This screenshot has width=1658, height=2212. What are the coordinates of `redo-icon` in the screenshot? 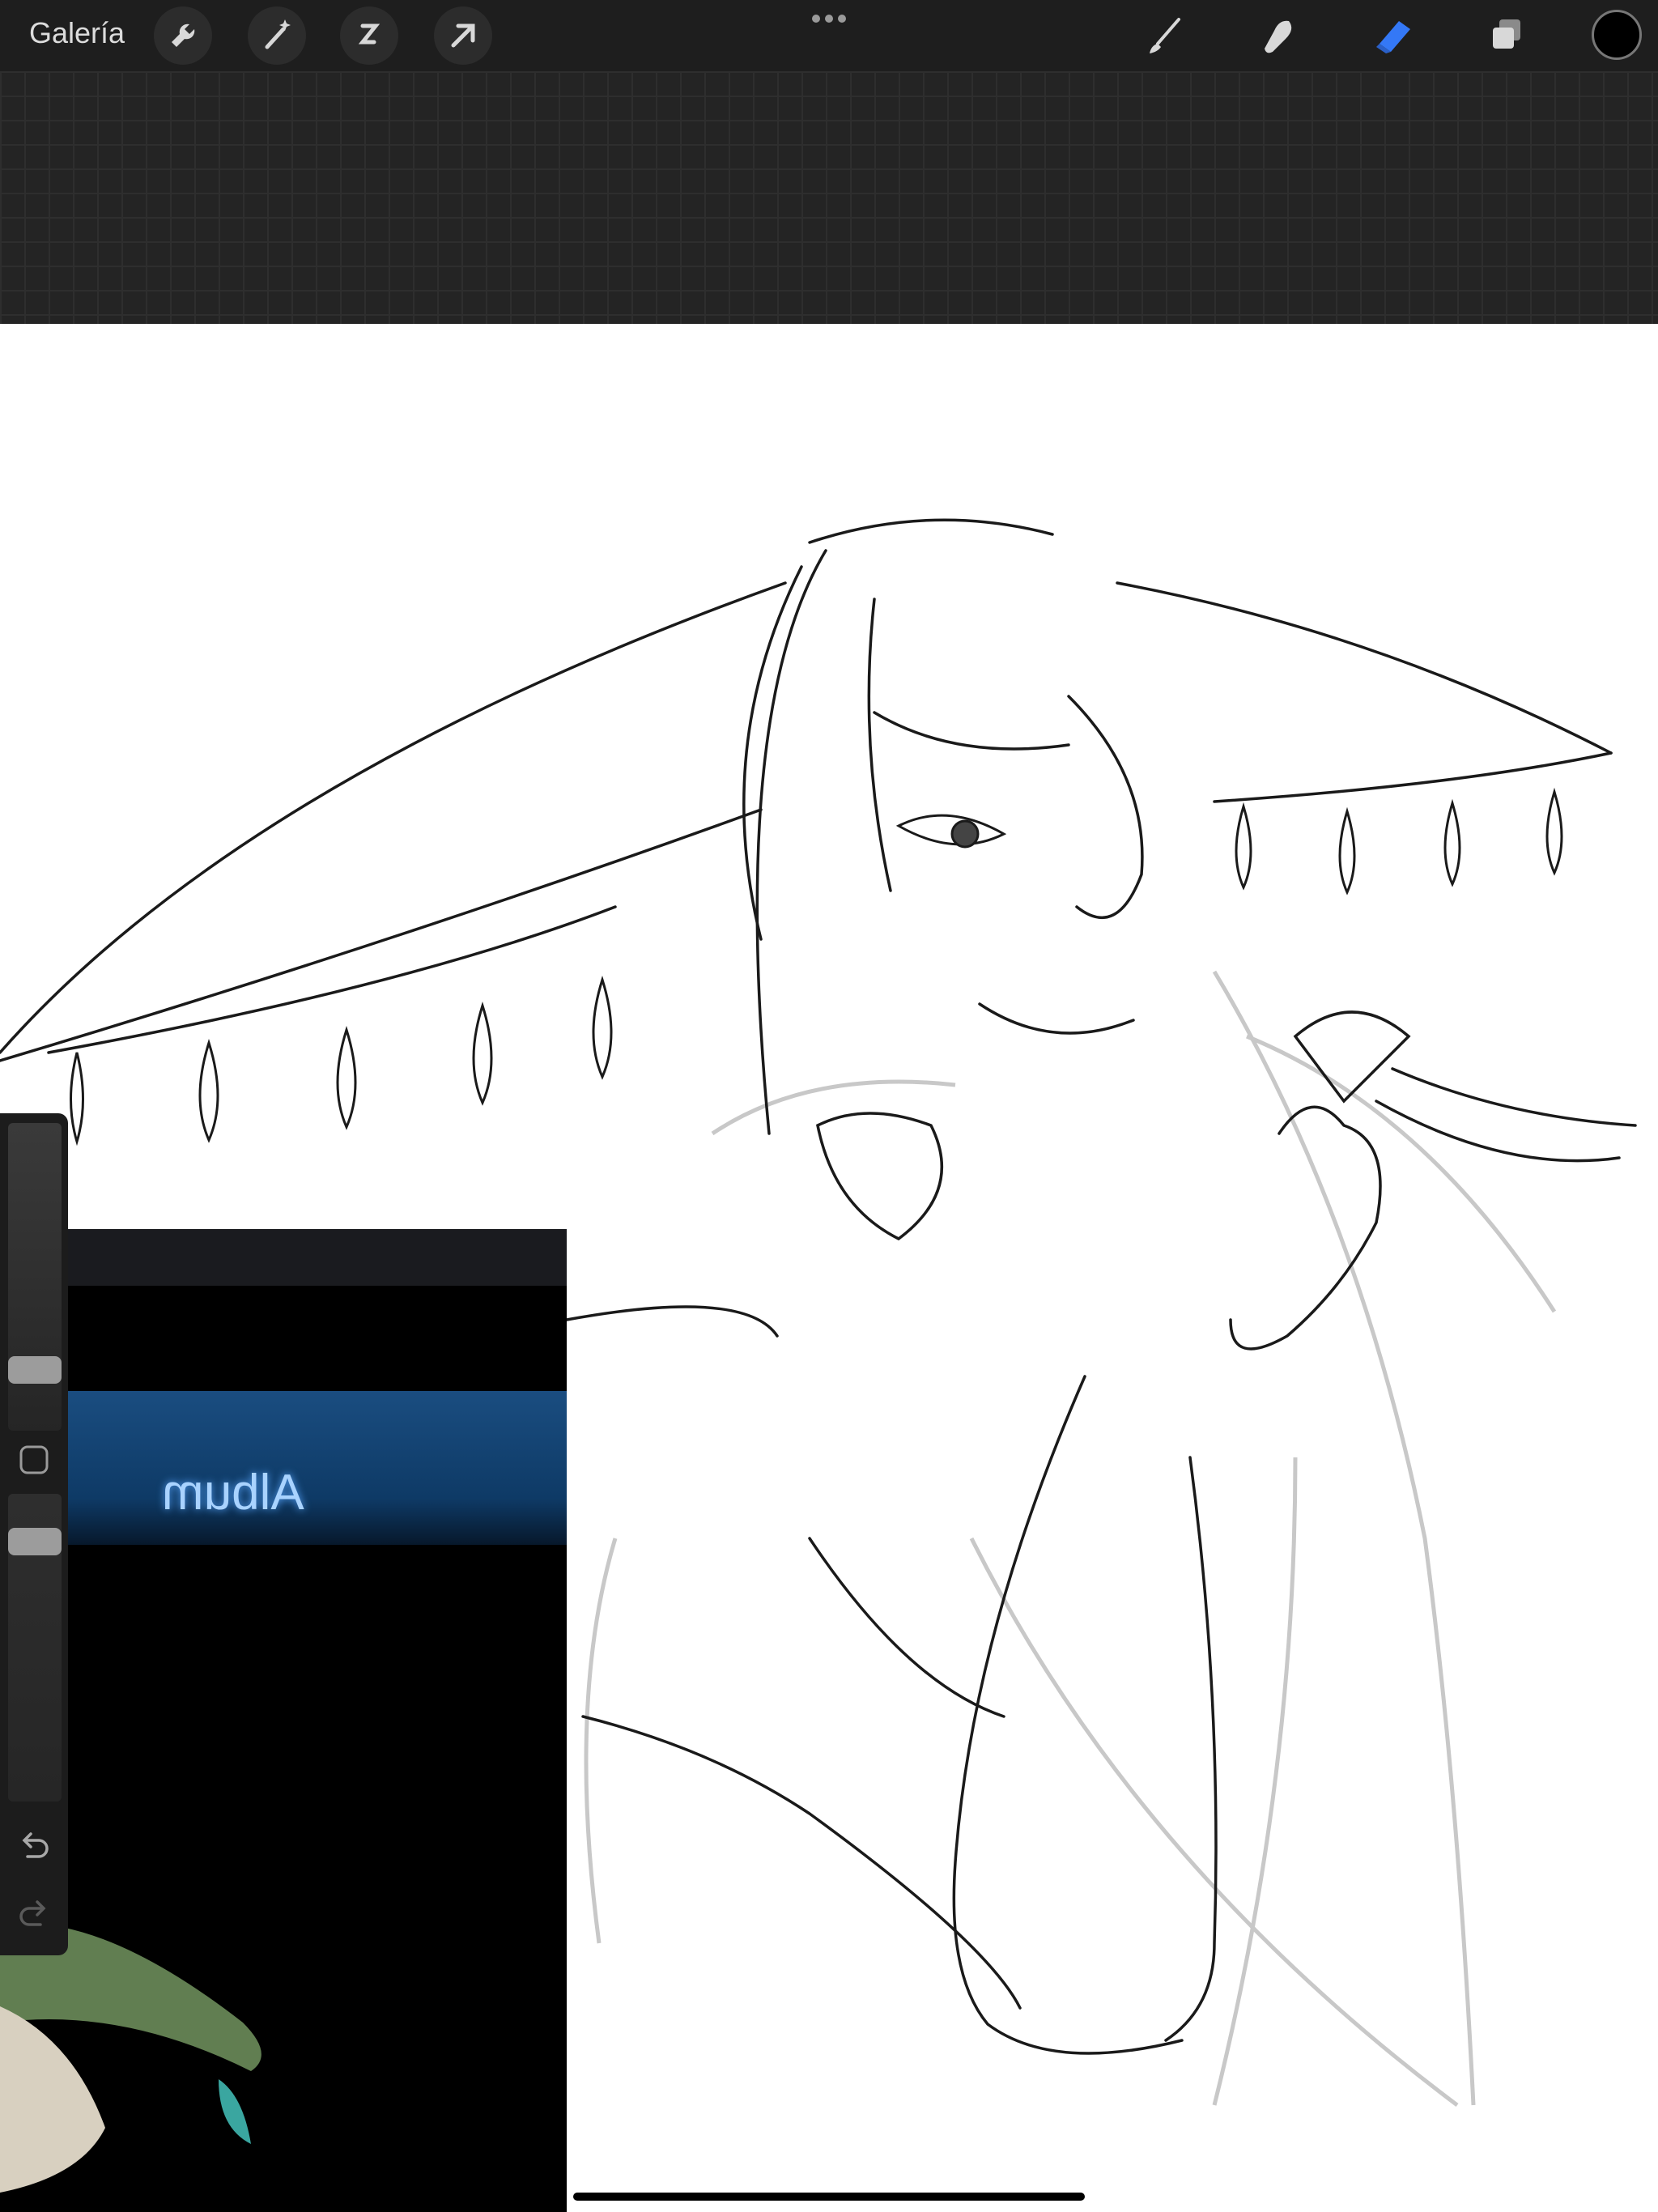 It's located at (34, 1914).